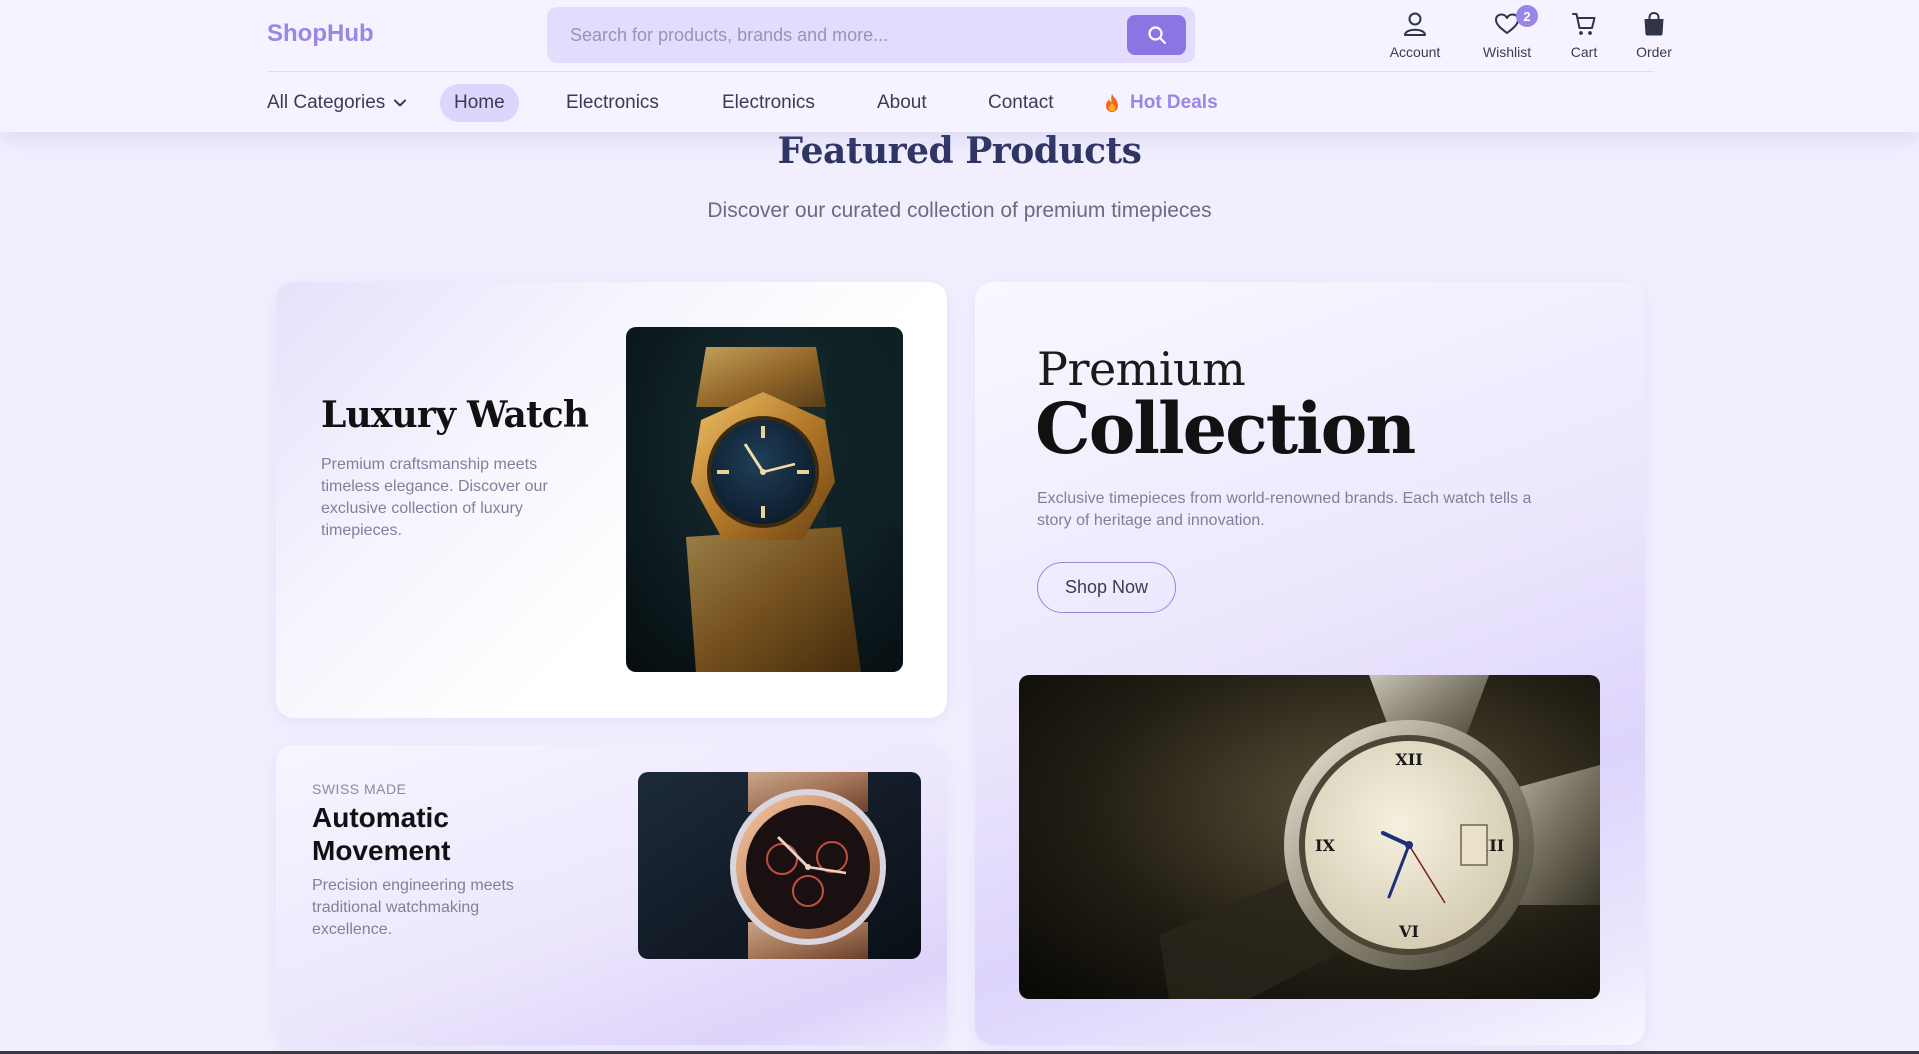 This screenshot has height=1054, width=1919. Describe the element at coordinates (959, 151) in the screenshot. I see `section-title: Featured Products` at that location.